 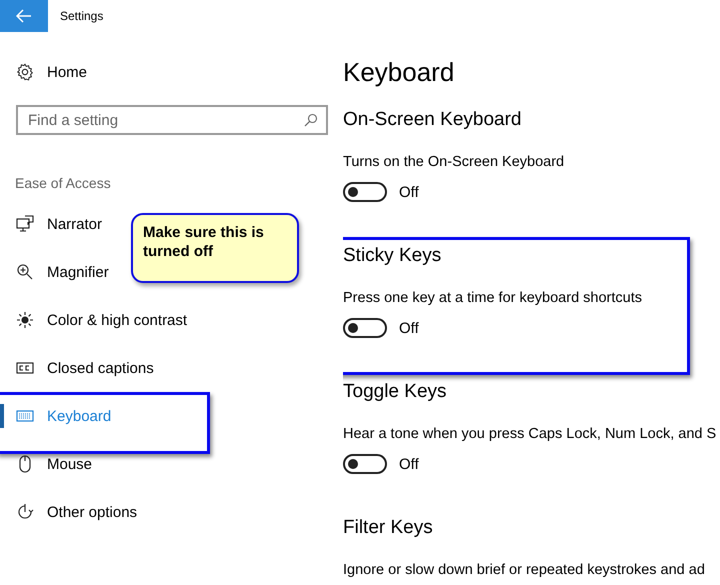 What do you see at coordinates (432, 120) in the screenshot?
I see `section-title: On-Screen Keyboard` at bounding box center [432, 120].